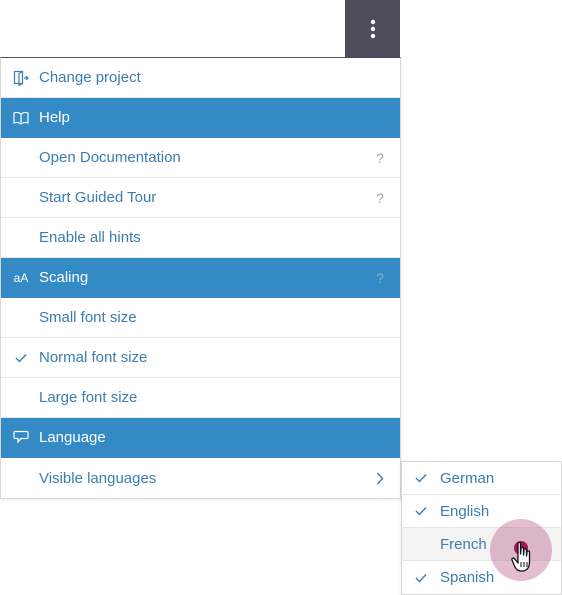 Image resolution: width=562 pixels, height=595 pixels. Describe the element at coordinates (20, 118) in the screenshot. I see `book-icon` at that location.